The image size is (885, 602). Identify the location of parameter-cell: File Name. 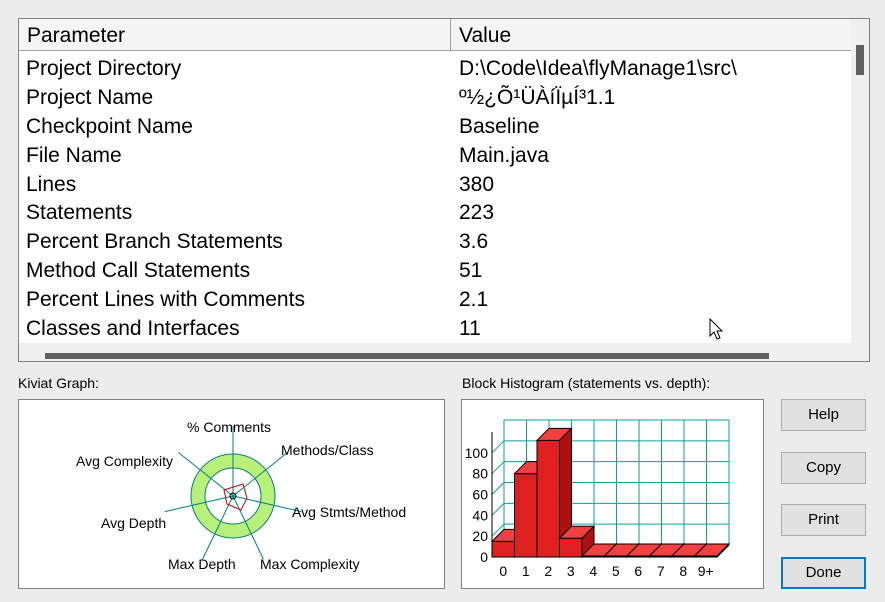
(74, 155).